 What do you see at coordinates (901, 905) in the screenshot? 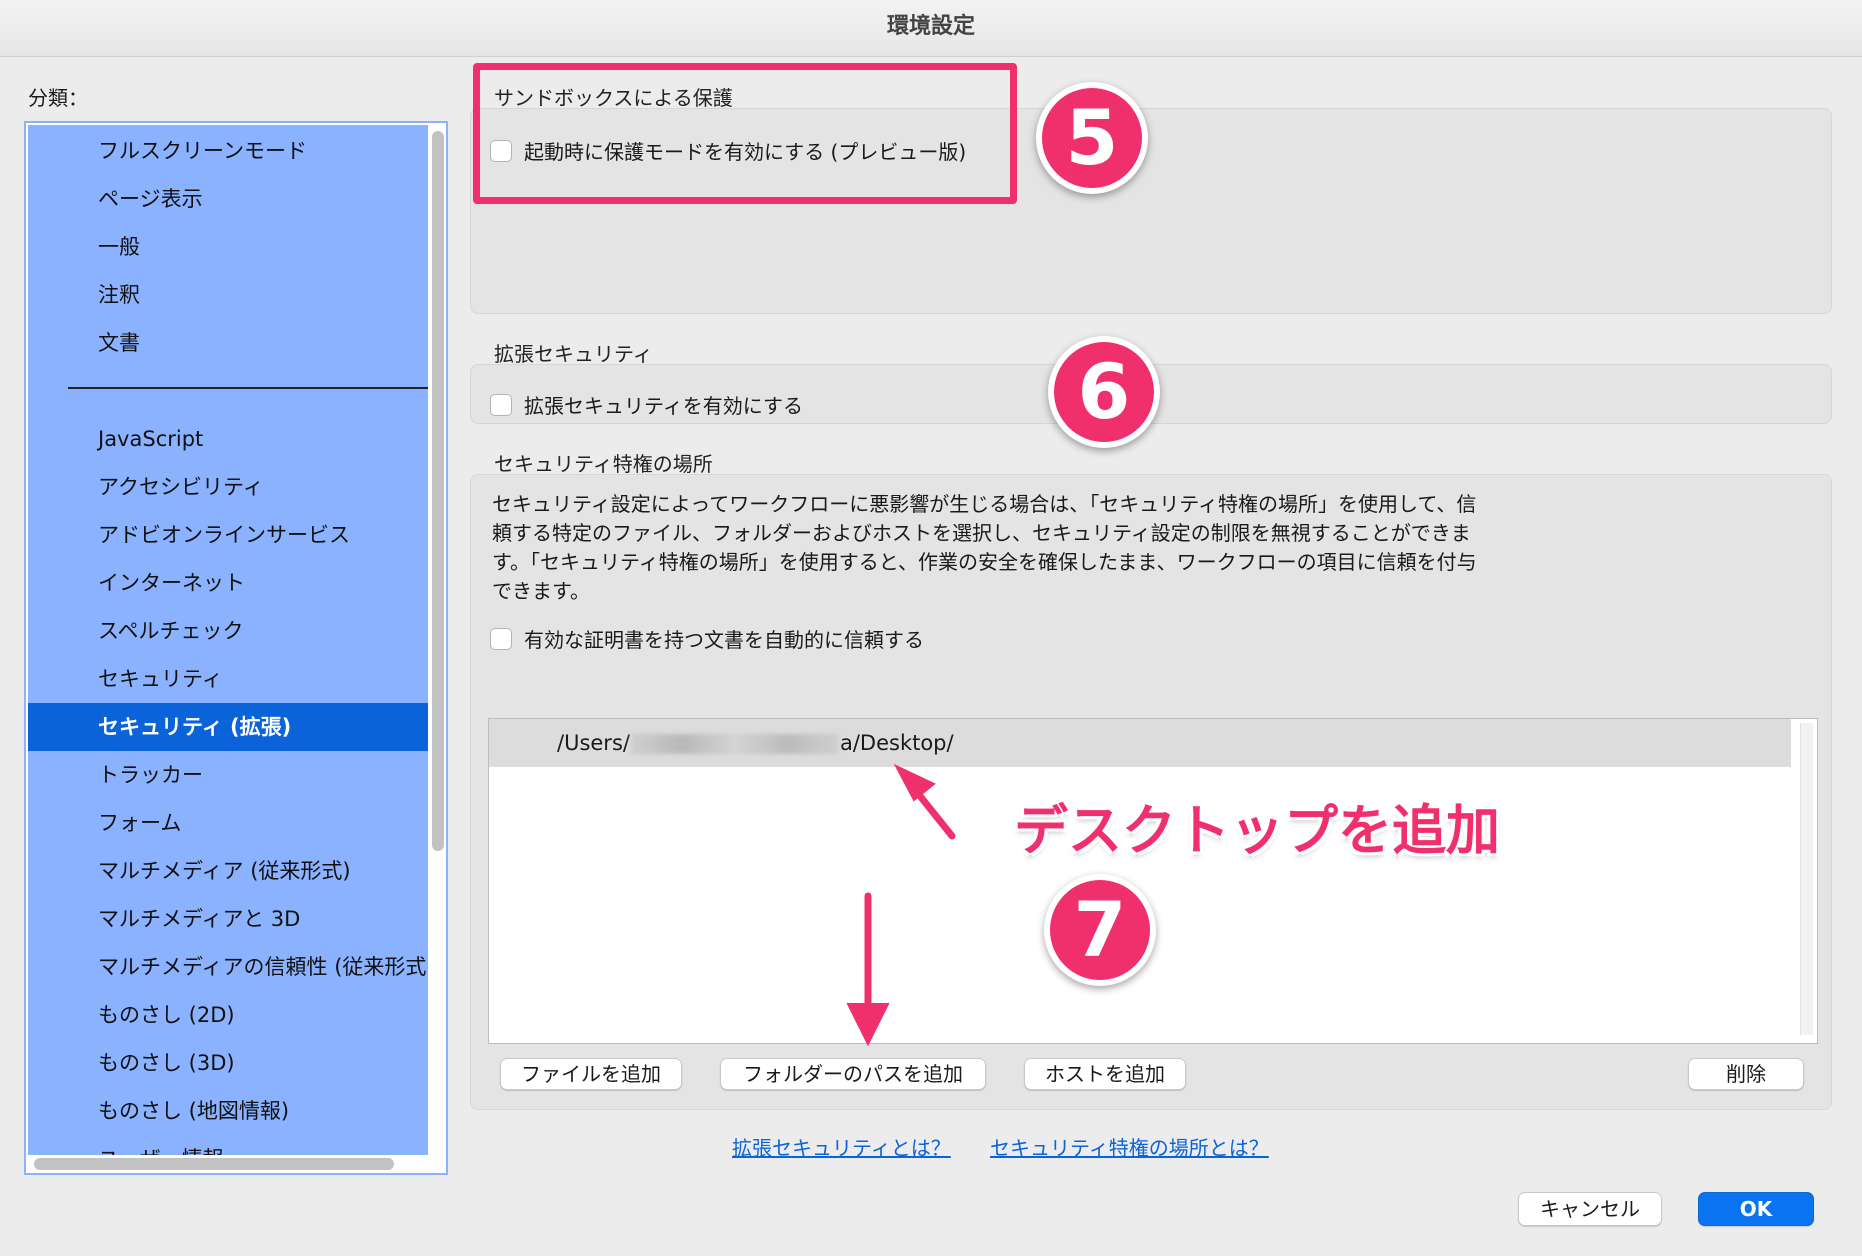
I see `annotation-arrows` at bounding box center [901, 905].